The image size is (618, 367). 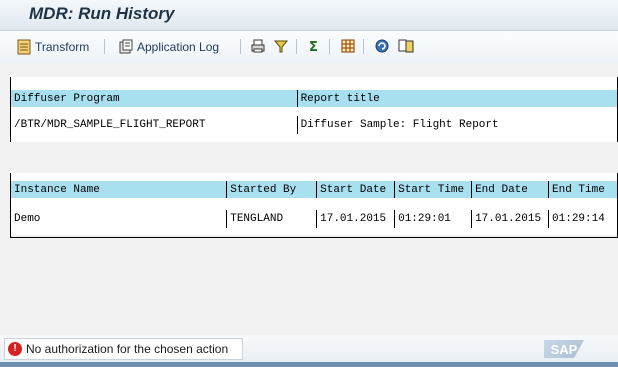 What do you see at coordinates (154, 98) in the screenshot?
I see `column-header: Diffuser Program` at bounding box center [154, 98].